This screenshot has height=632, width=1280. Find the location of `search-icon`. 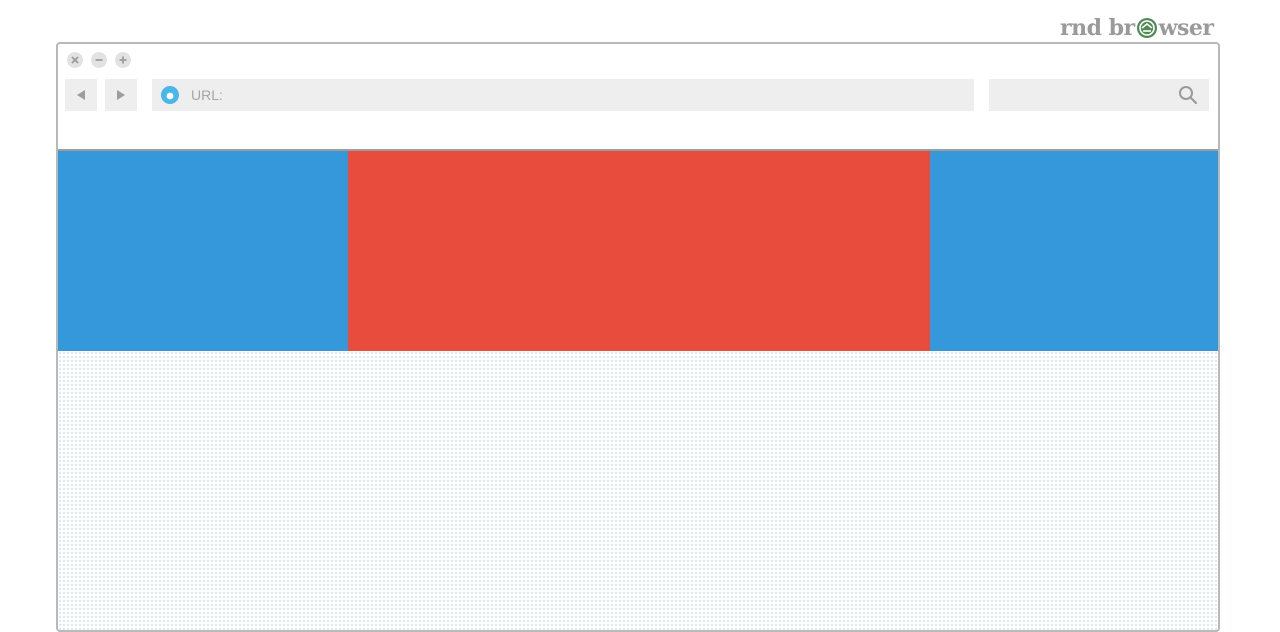

search-icon is located at coordinates (1188, 95).